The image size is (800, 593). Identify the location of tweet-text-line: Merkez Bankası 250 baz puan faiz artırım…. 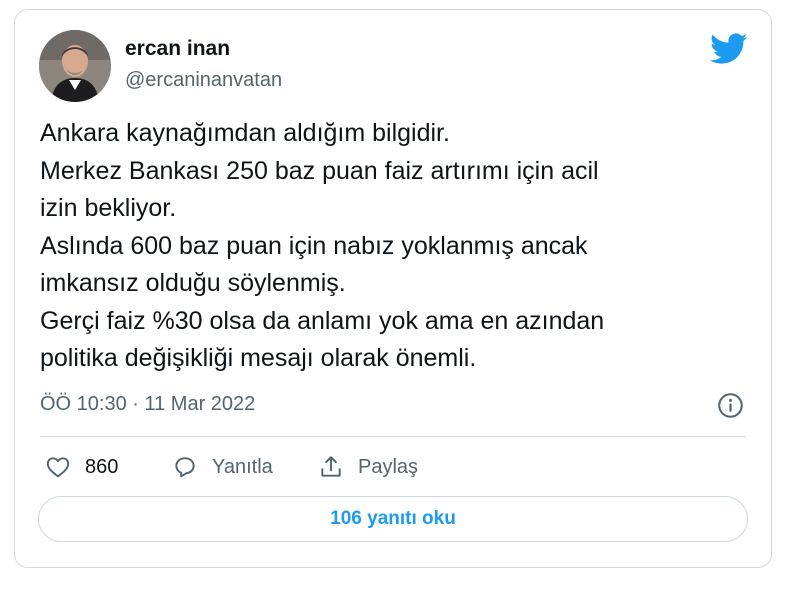
(319, 170).